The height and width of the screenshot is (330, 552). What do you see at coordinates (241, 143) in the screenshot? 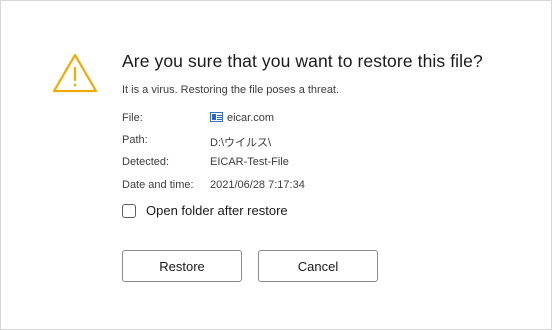
I see `detail-value: D:\ウイルス\` at bounding box center [241, 143].